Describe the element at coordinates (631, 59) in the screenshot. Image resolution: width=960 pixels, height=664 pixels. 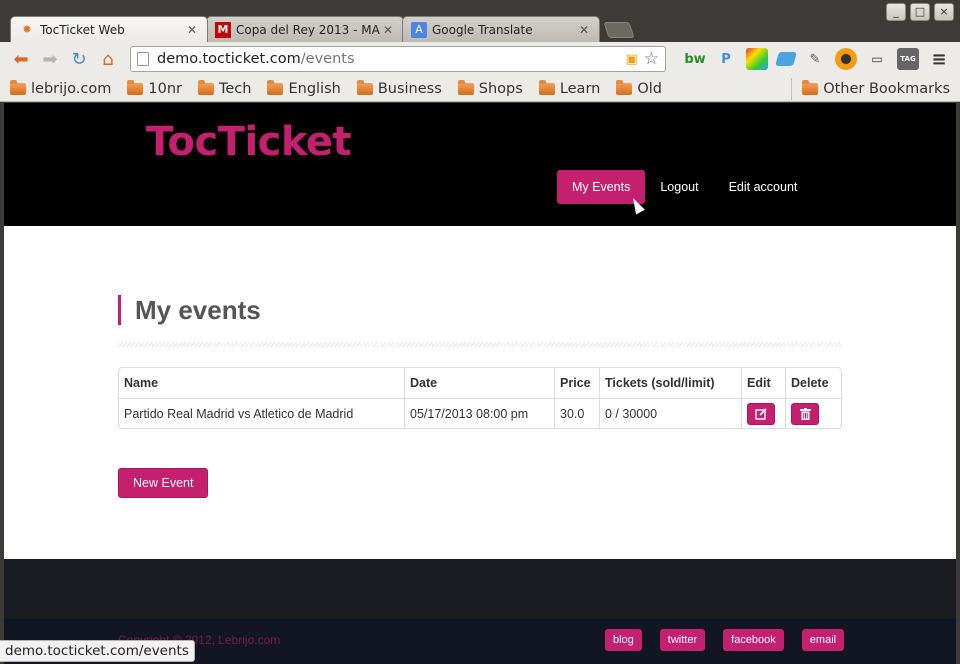
I see `extension-badge-icon: ▣` at that location.